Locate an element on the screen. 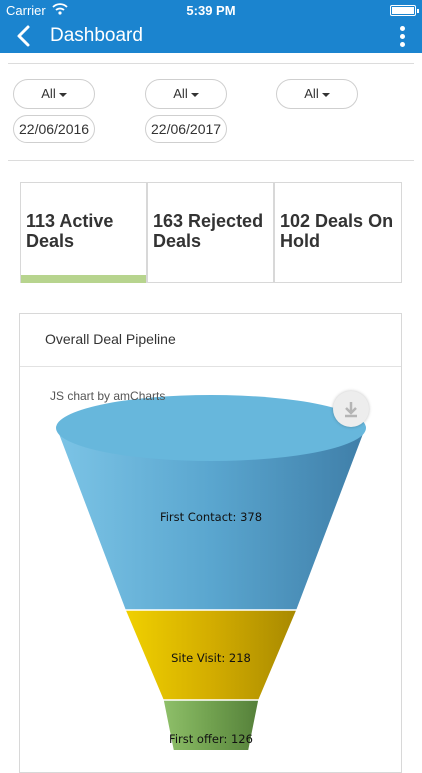 Image resolution: width=422 pixels, height=773 pixels. funnel-label: First offer: 126 is located at coordinates (211, 739).